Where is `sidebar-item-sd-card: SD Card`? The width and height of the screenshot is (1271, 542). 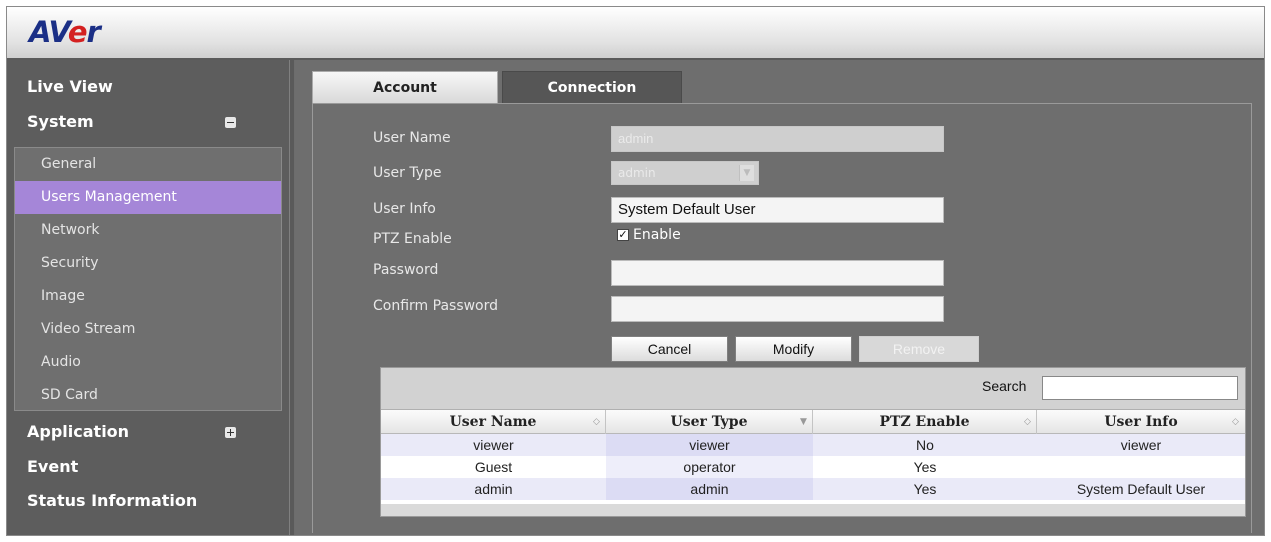 sidebar-item-sd-card: SD Card is located at coordinates (148, 395).